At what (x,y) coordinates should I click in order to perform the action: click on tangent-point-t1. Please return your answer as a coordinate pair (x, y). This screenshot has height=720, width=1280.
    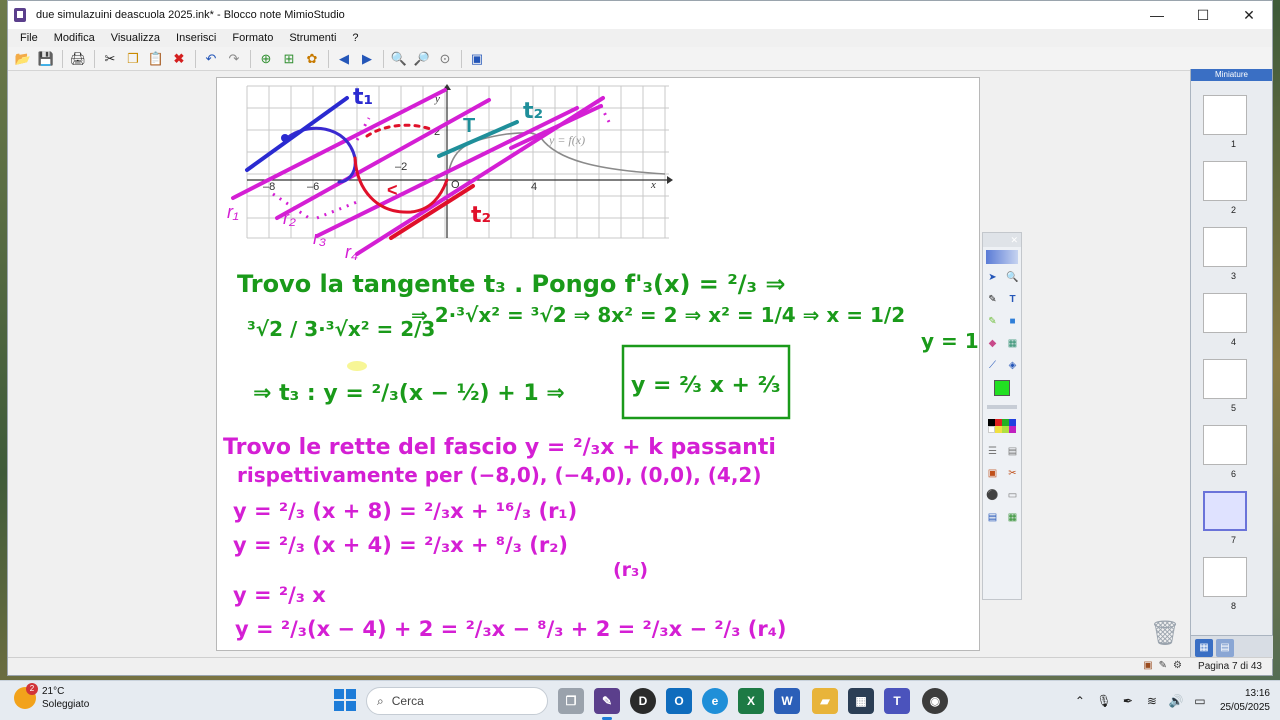
    Looking at the image, I should click on (285, 138).